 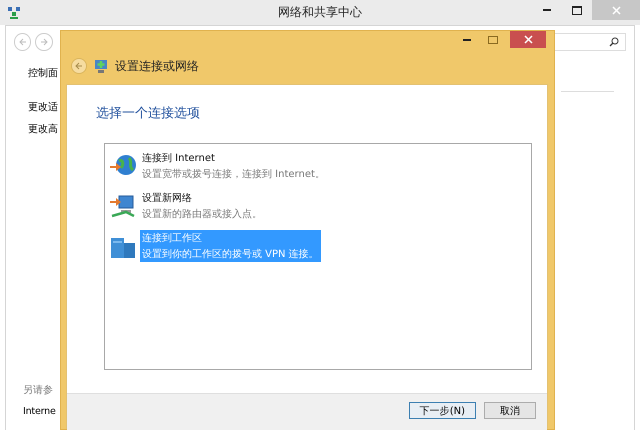 I want to click on breadcrumb-link: 控制面, so click(x=43, y=73).